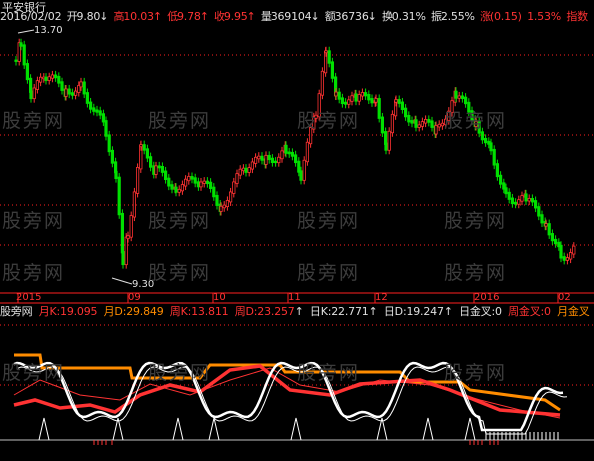 The image size is (594, 461). I want to click on index-label: 指数, so click(577, 16).